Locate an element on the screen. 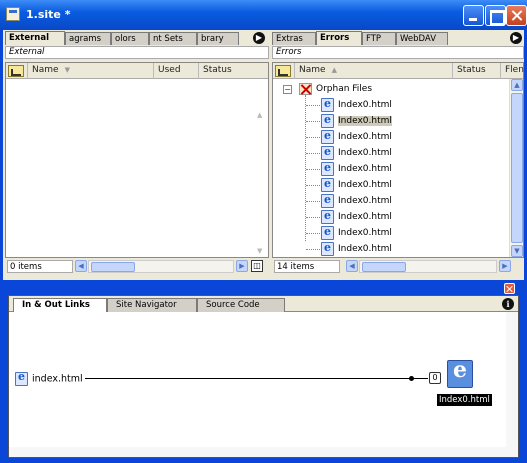 This screenshot has width=527, height=463. tab-in-out-links: In & Out Links is located at coordinates (60, 305).